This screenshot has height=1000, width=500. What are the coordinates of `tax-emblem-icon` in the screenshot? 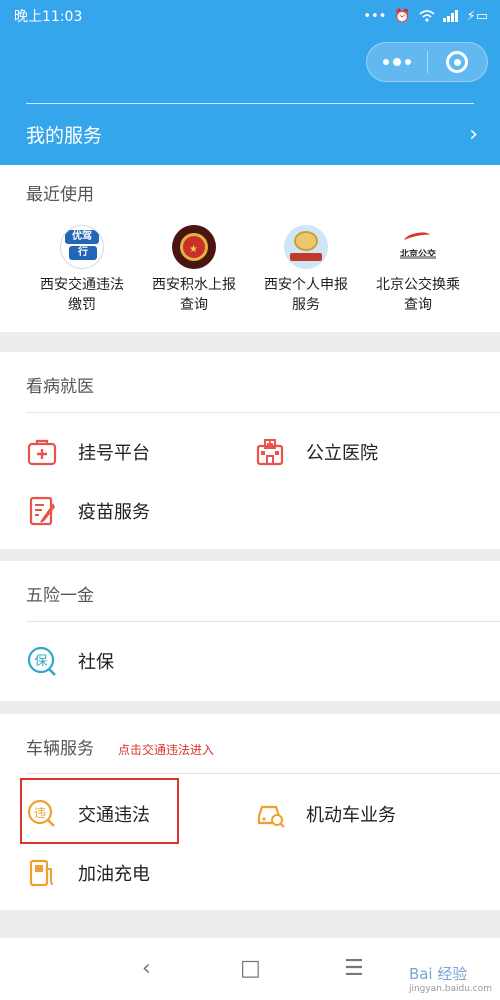 It's located at (306, 247).